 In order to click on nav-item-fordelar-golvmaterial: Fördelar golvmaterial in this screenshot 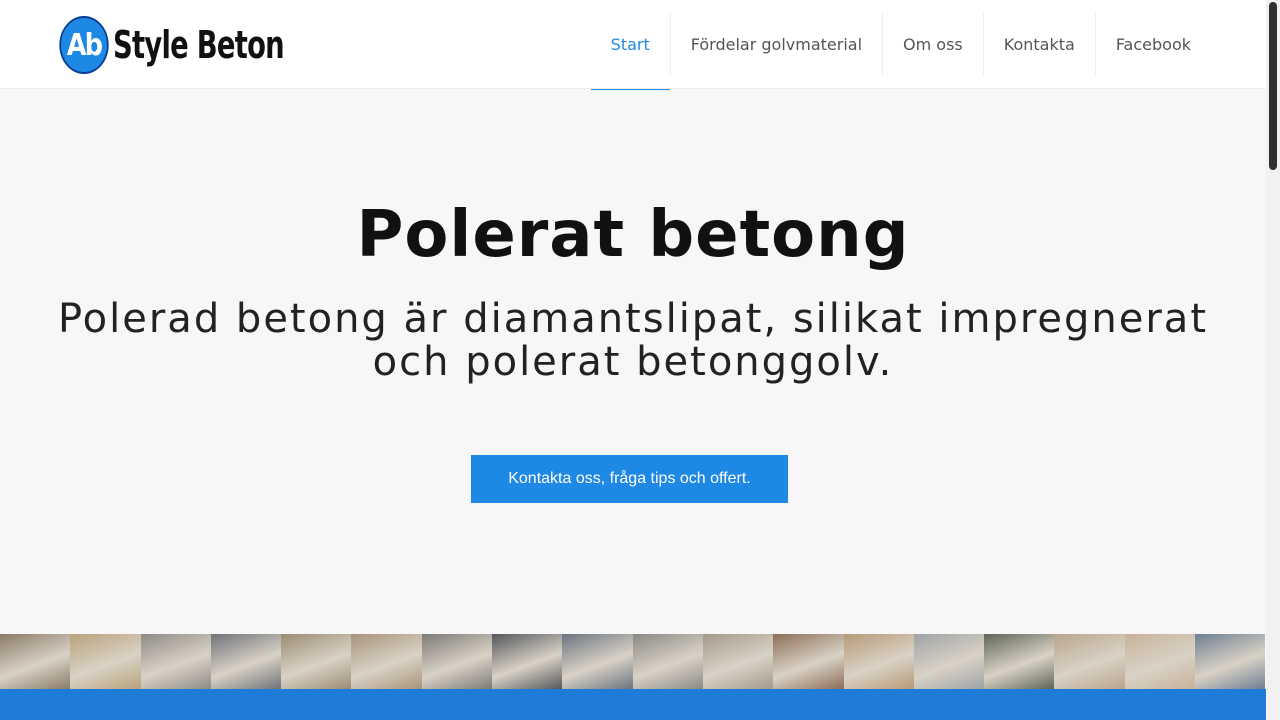, I will do `click(775, 44)`.